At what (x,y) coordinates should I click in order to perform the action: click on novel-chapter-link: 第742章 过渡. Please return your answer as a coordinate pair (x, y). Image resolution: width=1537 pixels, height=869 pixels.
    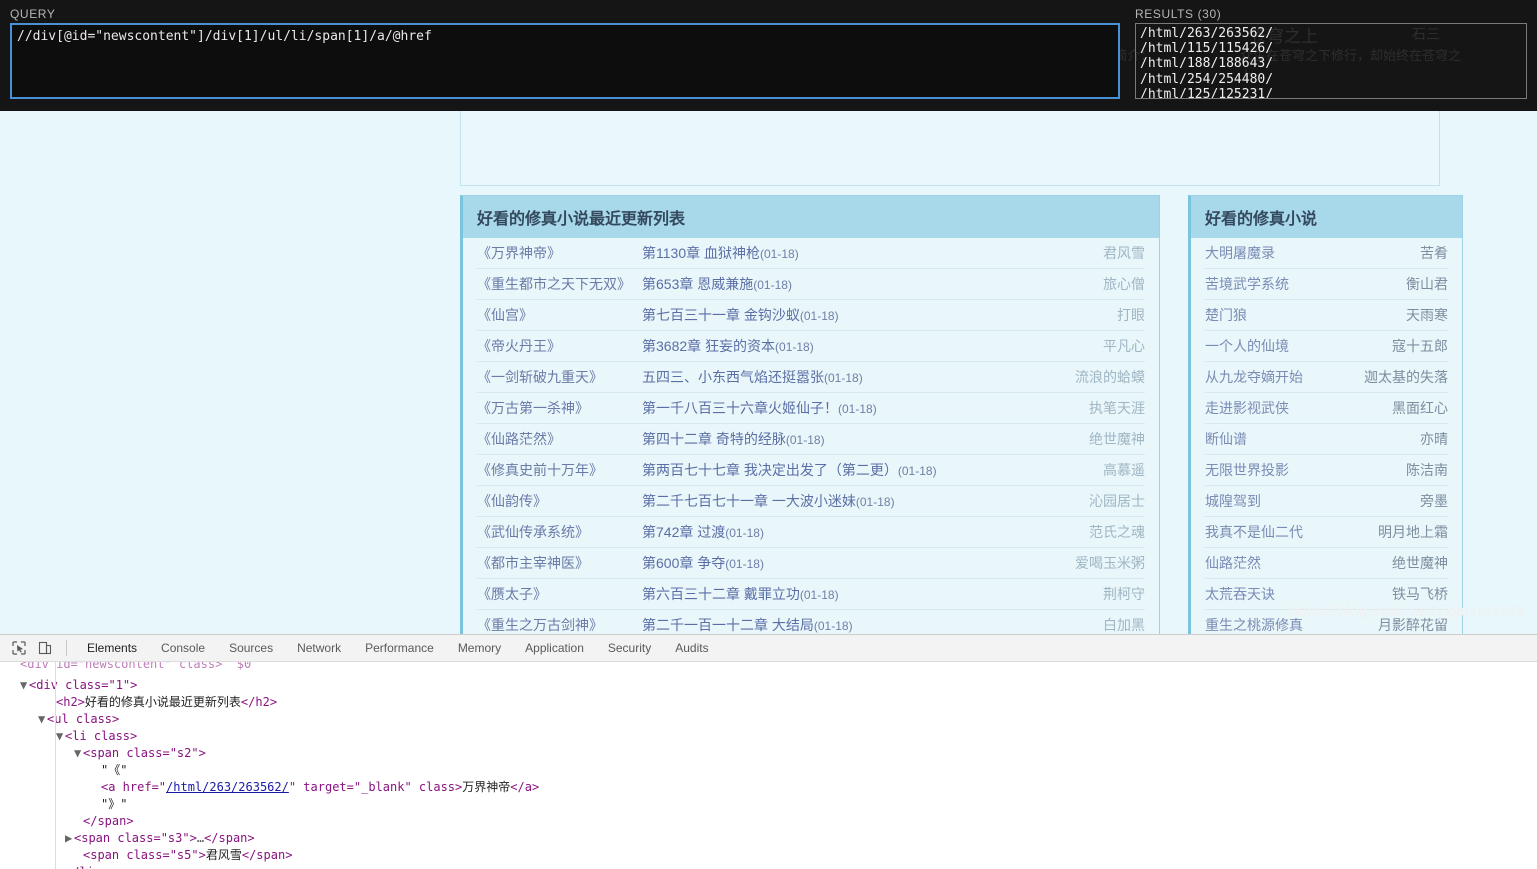
    Looking at the image, I should click on (683, 532).